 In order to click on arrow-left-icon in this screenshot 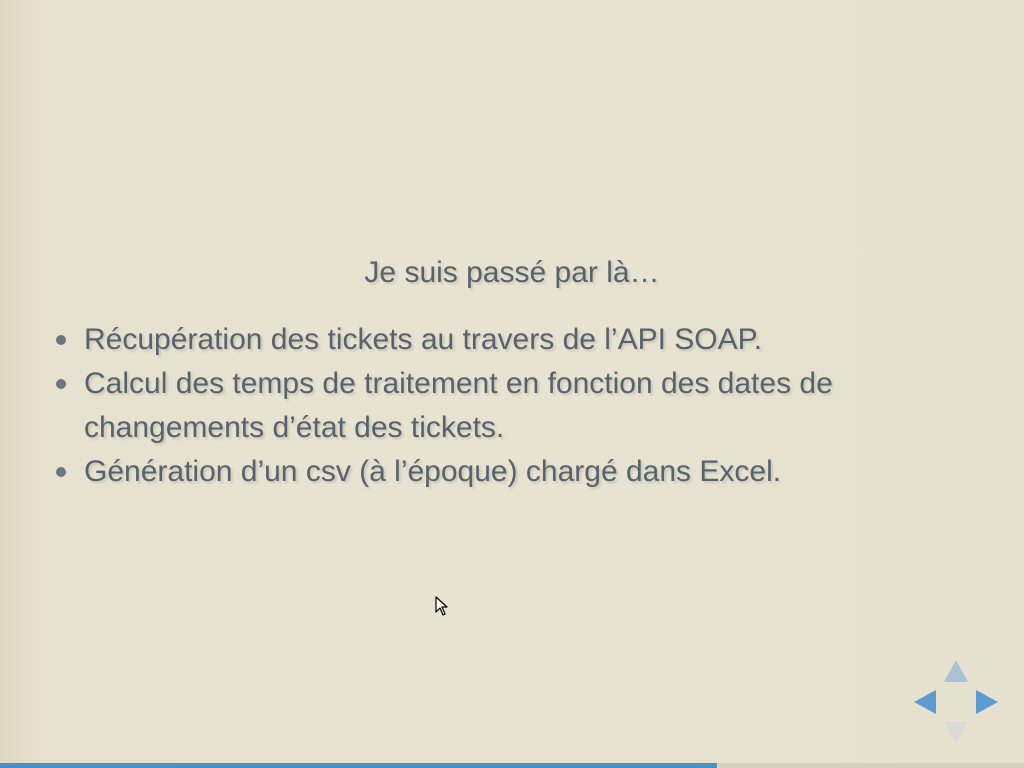, I will do `click(925, 702)`.